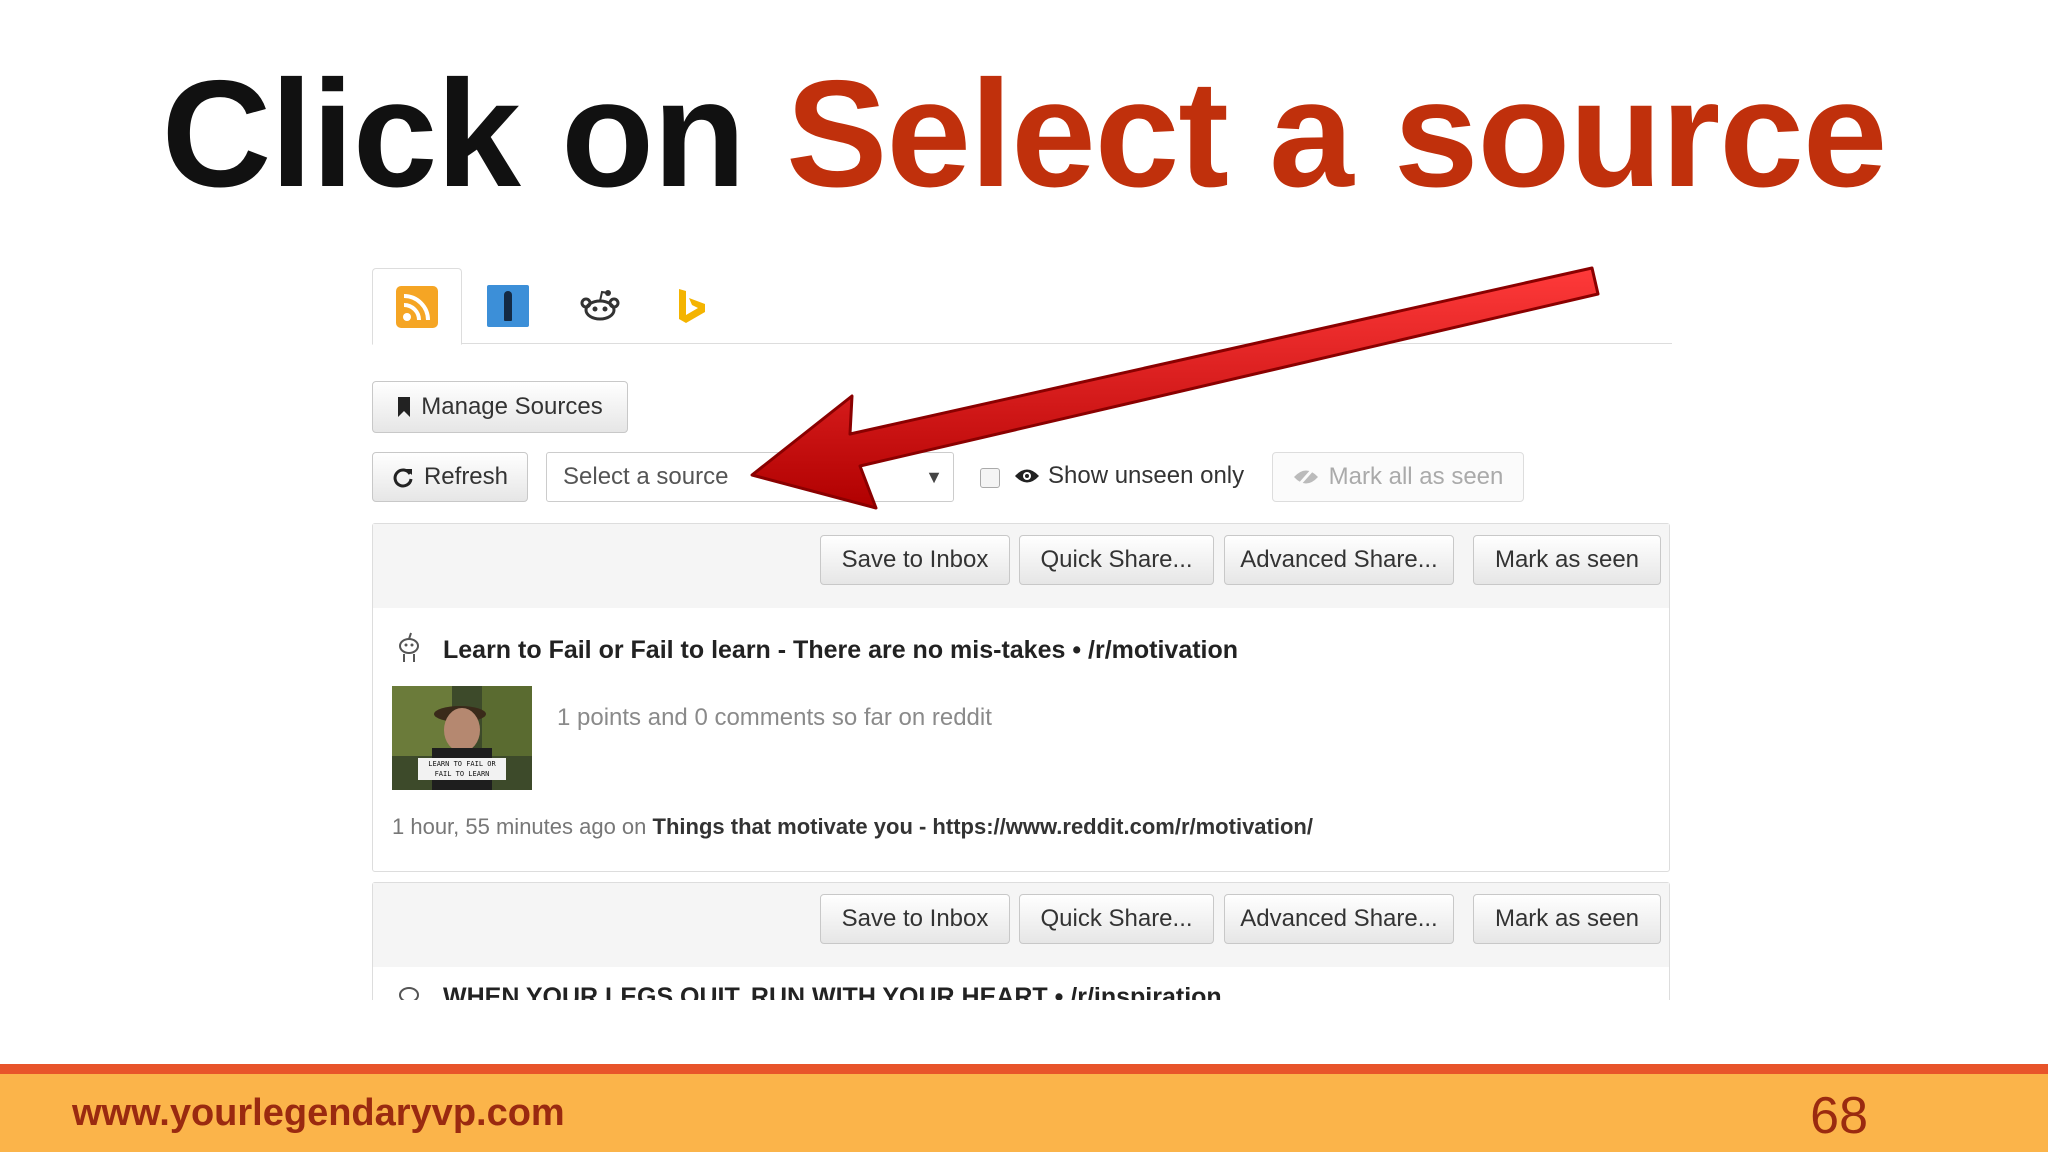 The height and width of the screenshot is (1152, 2048). I want to click on footer-divider, so click(1024, 1069).